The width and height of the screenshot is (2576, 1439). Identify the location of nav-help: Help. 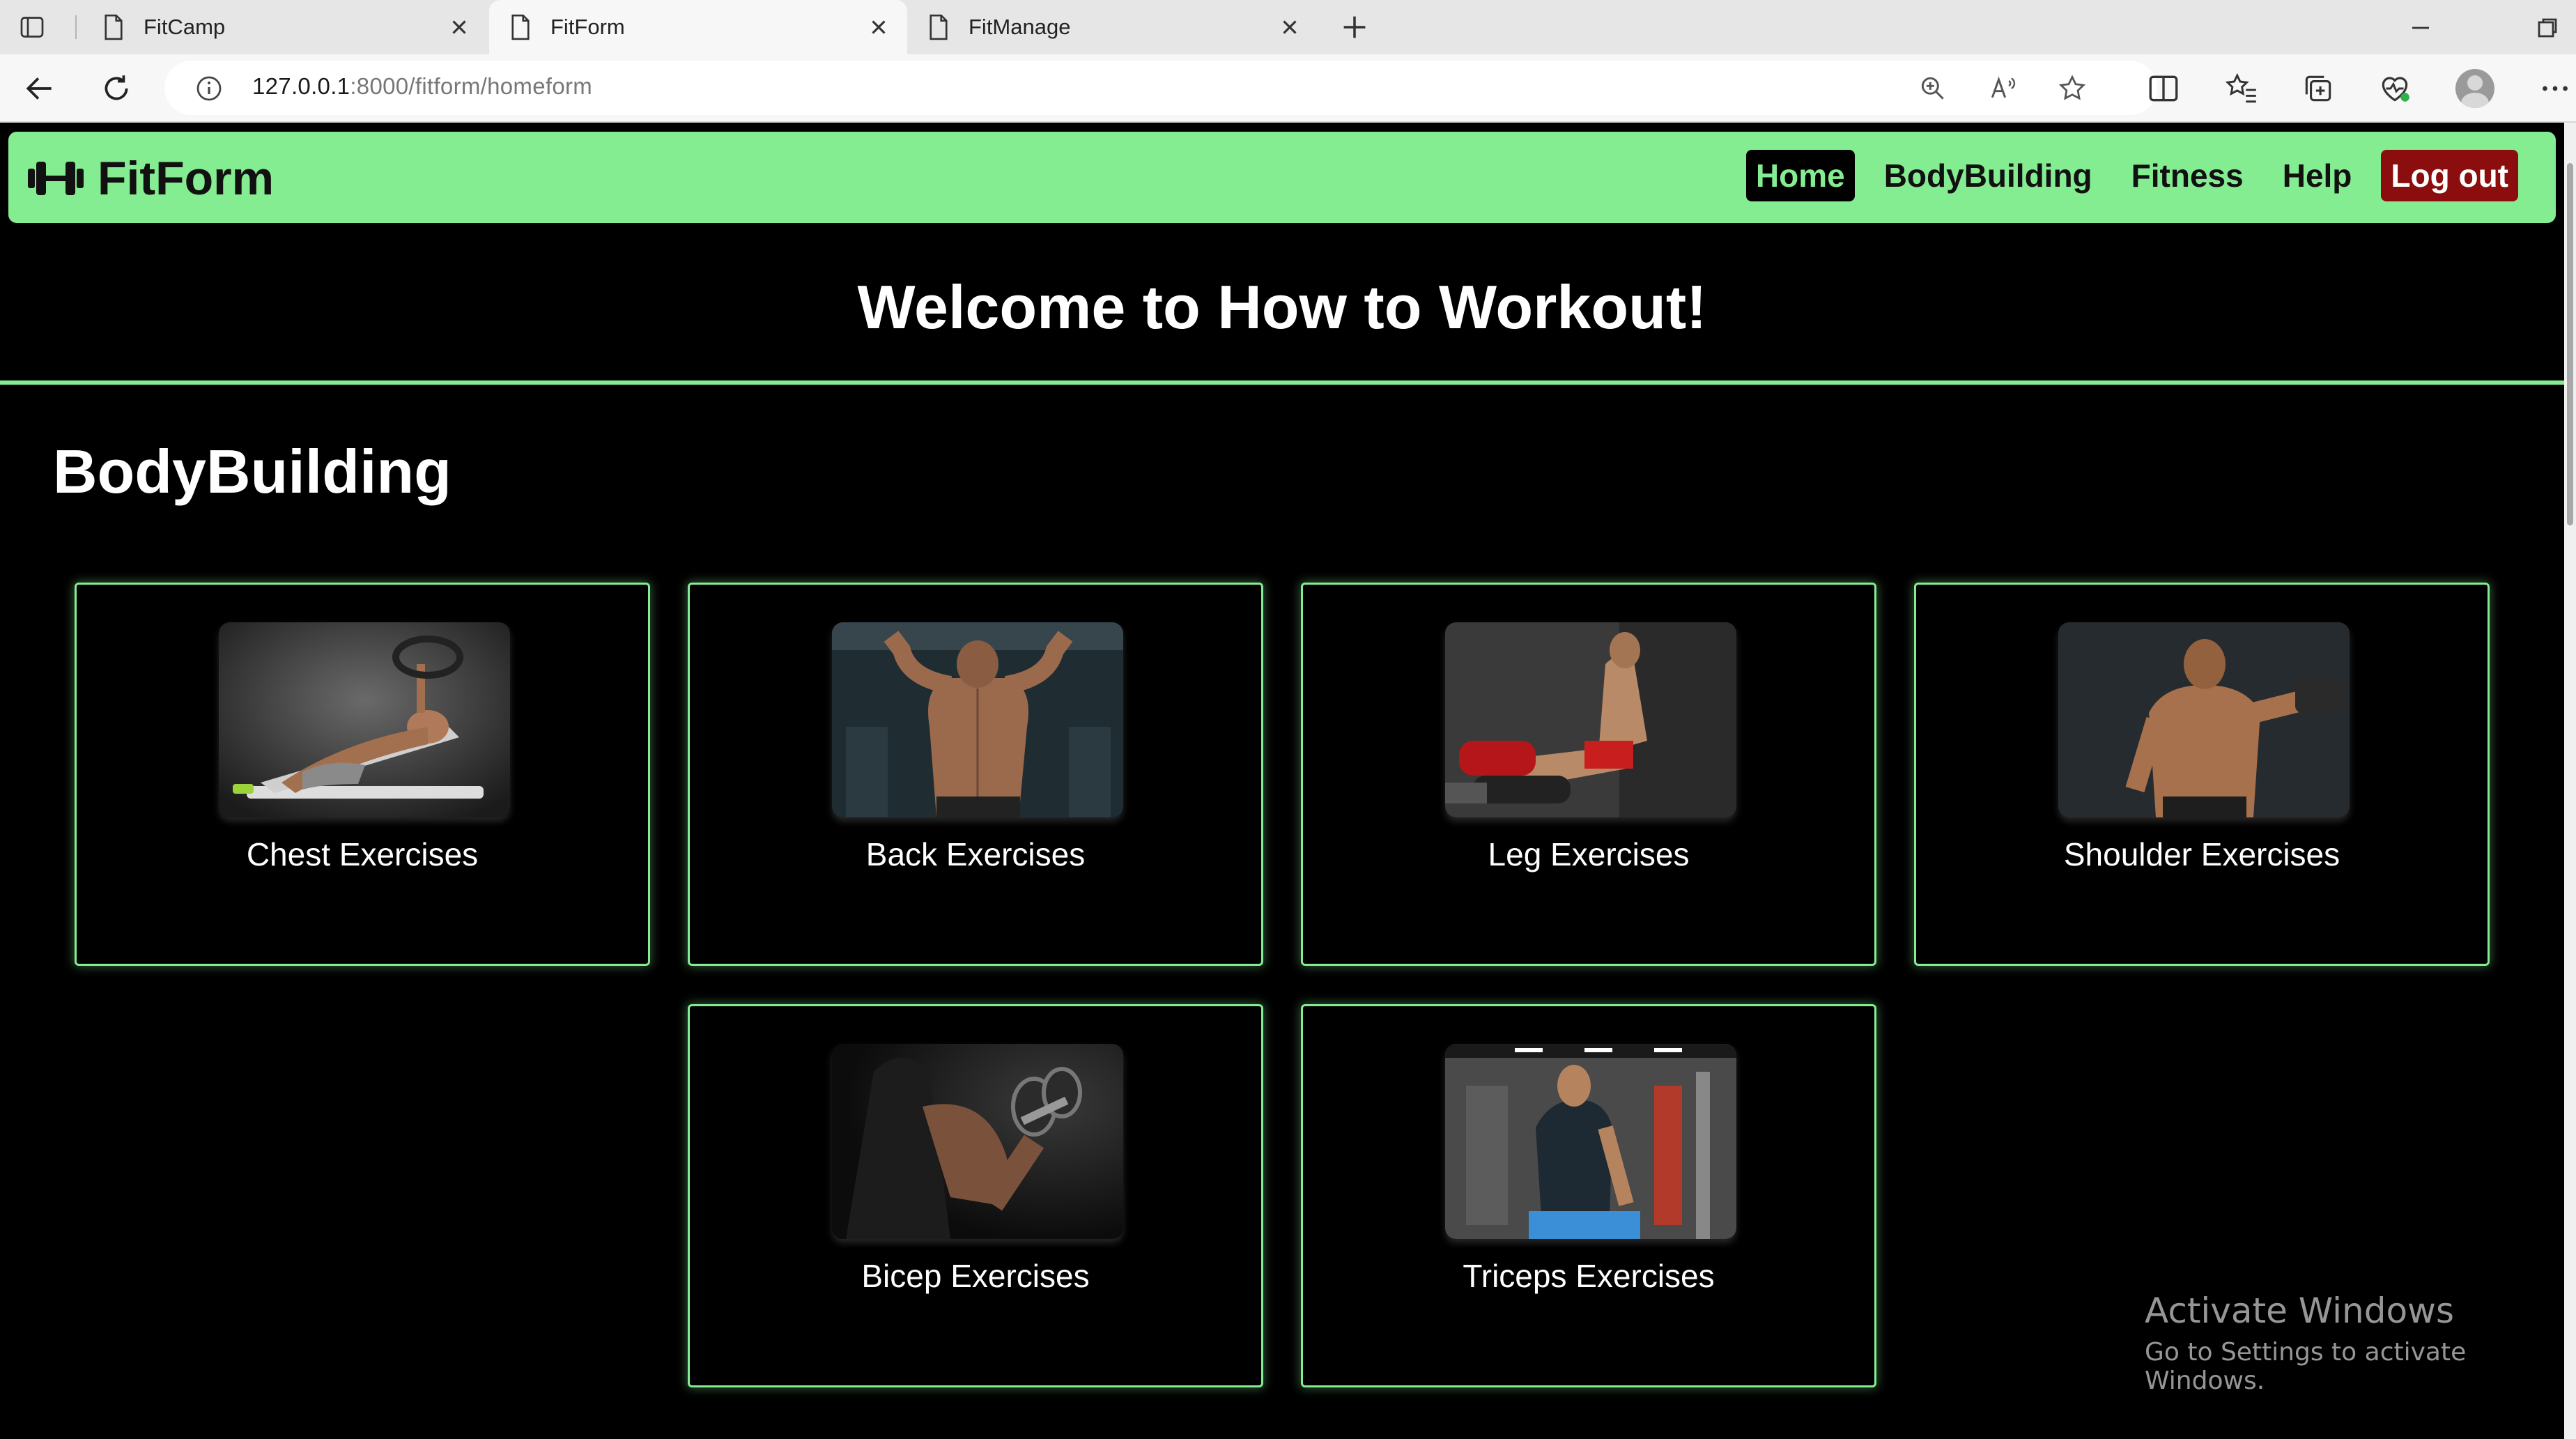
(2317, 175).